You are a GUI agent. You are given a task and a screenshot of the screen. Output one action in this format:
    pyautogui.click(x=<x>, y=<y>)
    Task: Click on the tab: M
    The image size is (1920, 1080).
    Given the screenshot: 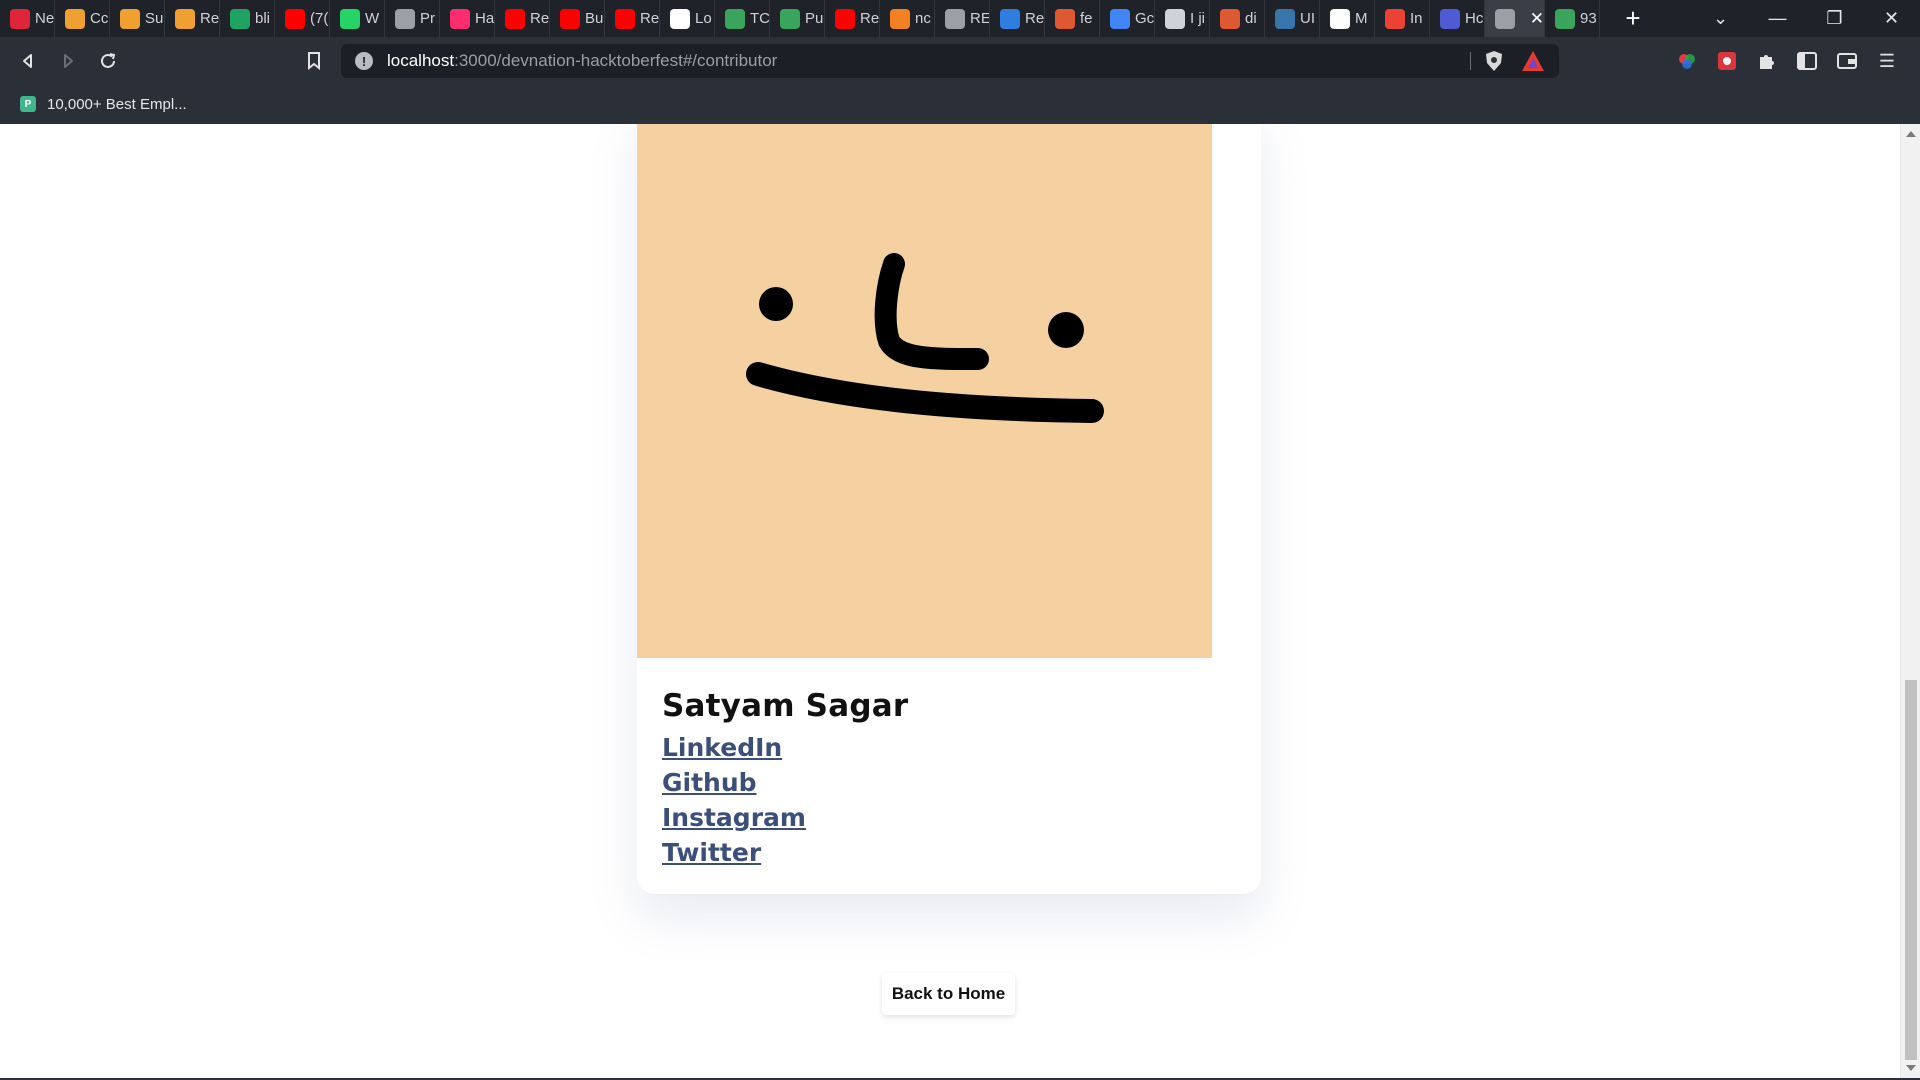 What is the action you would take?
    pyautogui.click(x=1347, y=18)
    